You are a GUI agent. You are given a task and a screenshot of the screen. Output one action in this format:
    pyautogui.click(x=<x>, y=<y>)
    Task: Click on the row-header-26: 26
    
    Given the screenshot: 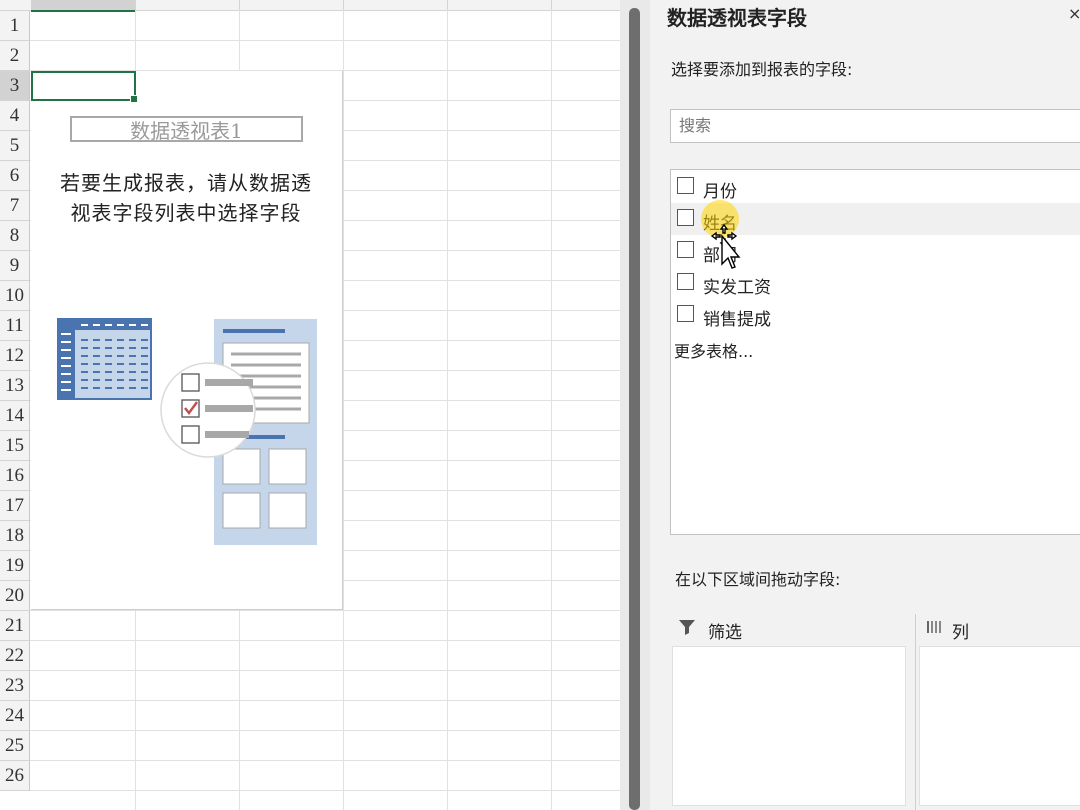 What is the action you would take?
    pyautogui.click(x=15, y=776)
    